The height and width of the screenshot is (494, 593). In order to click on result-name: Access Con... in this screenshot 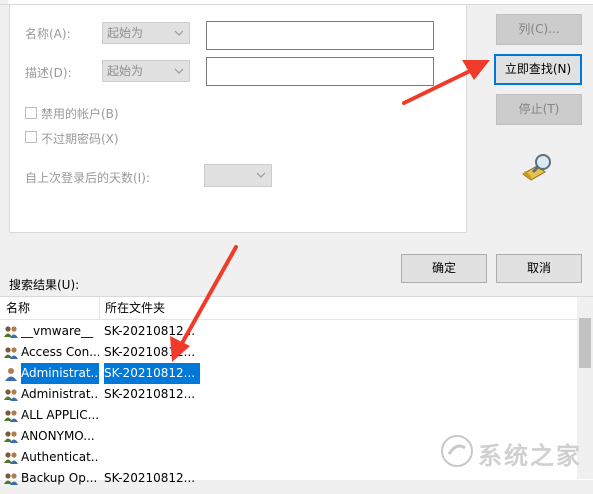, I will do `click(60, 352)`.